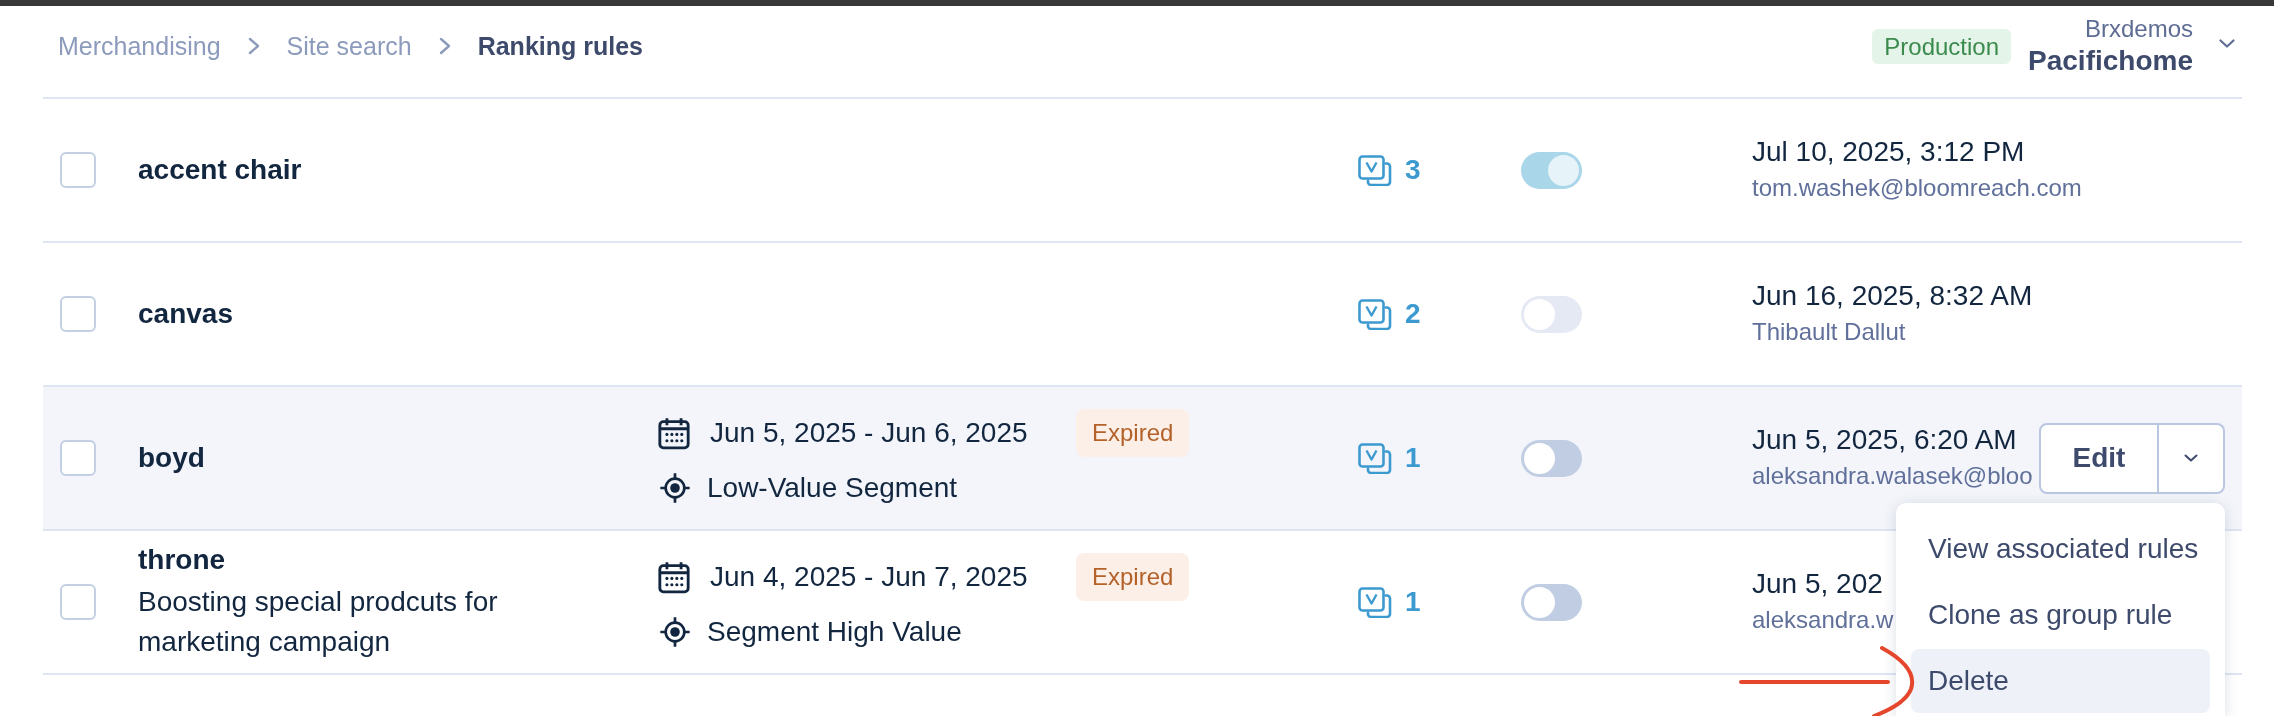 The width and height of the screenshot is (2274, 716). Describe the element at coordinates (560, 46) in the screenshot. I see `current-page-title: Ranking rules` at that location.